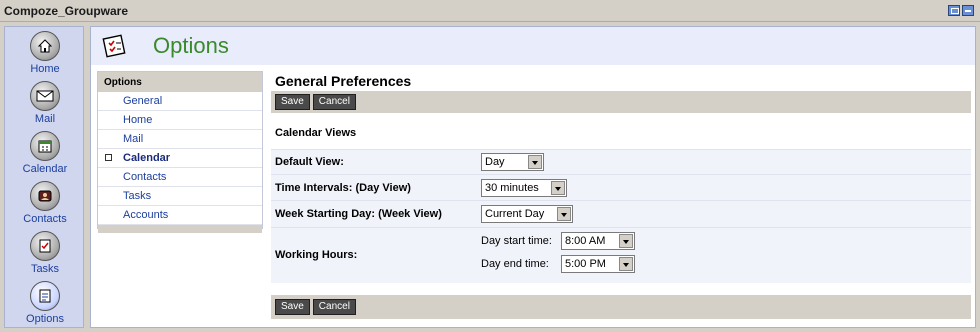 The image size is (980, 332). What do you see at coordinates (146, 215) in the screenshot?
I see `options-nav-label: Accounts` at bounding box center [146, 215].